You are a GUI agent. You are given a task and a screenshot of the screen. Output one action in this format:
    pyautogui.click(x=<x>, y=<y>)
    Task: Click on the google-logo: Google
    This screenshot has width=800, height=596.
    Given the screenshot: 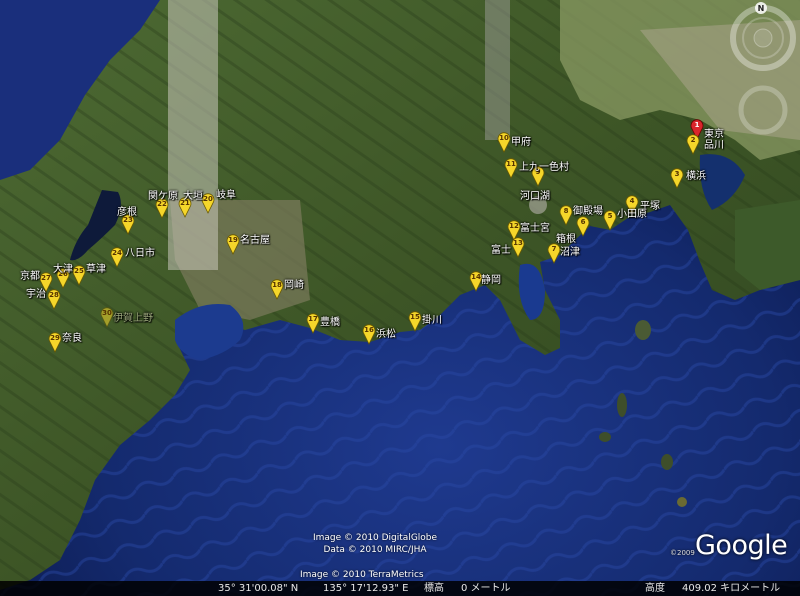 What is the action you would take?
    pyautogui.click(x=741, y=545)
    